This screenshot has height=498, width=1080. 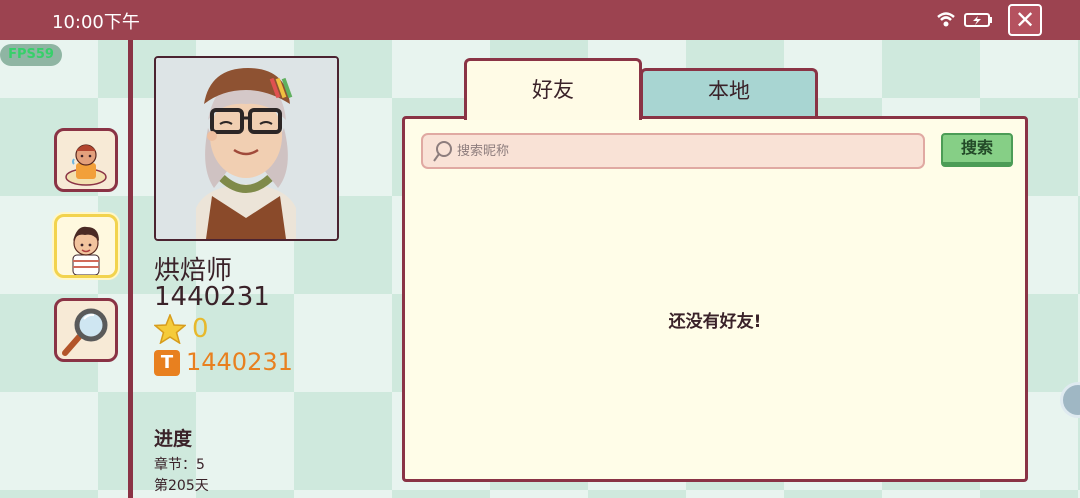 I want to click on sidebar-button-search, so click(x=86, y=330).